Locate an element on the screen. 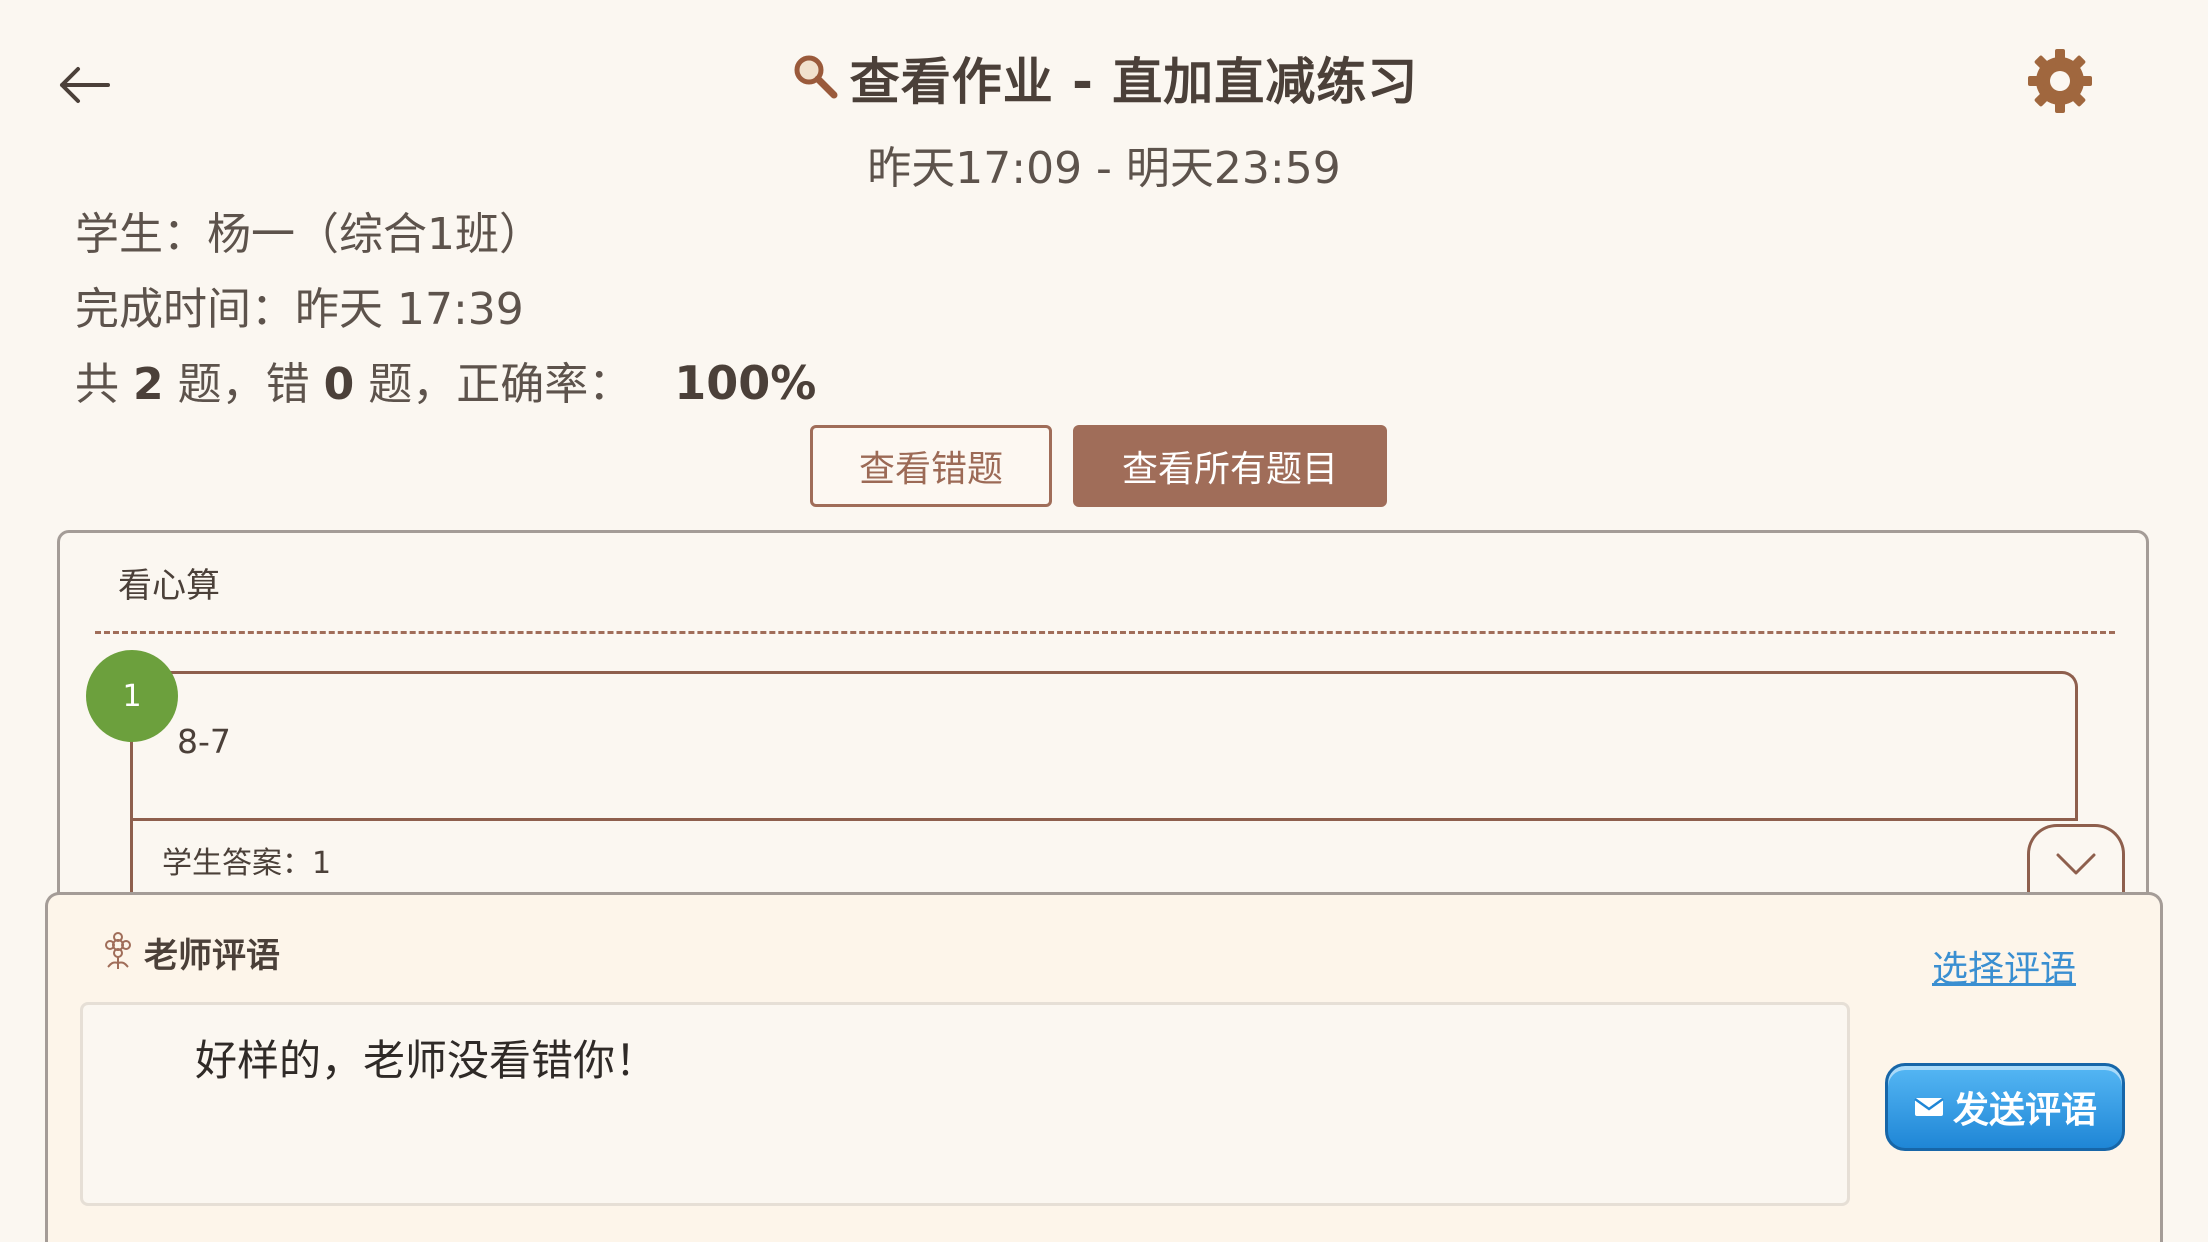  question-text: 8-7 is located at coordinates (204, 741).